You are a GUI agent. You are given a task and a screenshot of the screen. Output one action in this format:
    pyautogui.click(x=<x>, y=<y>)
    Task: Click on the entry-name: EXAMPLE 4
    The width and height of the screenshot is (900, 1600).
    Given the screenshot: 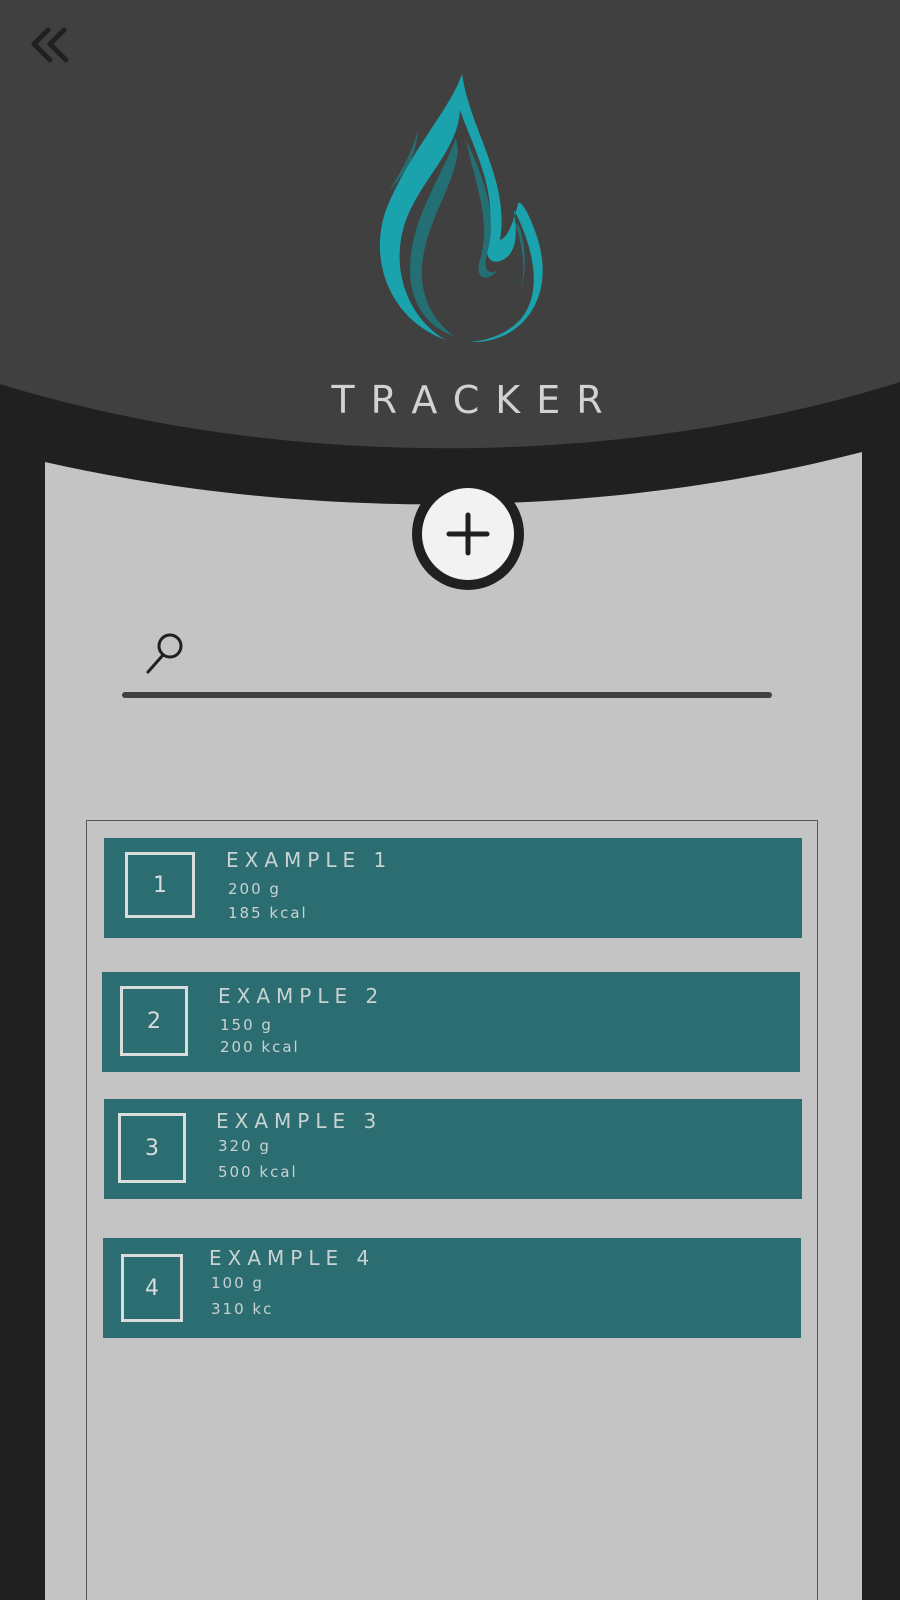 What is the action you would take?
    pyautogui.click(x=292, y=1258)
    